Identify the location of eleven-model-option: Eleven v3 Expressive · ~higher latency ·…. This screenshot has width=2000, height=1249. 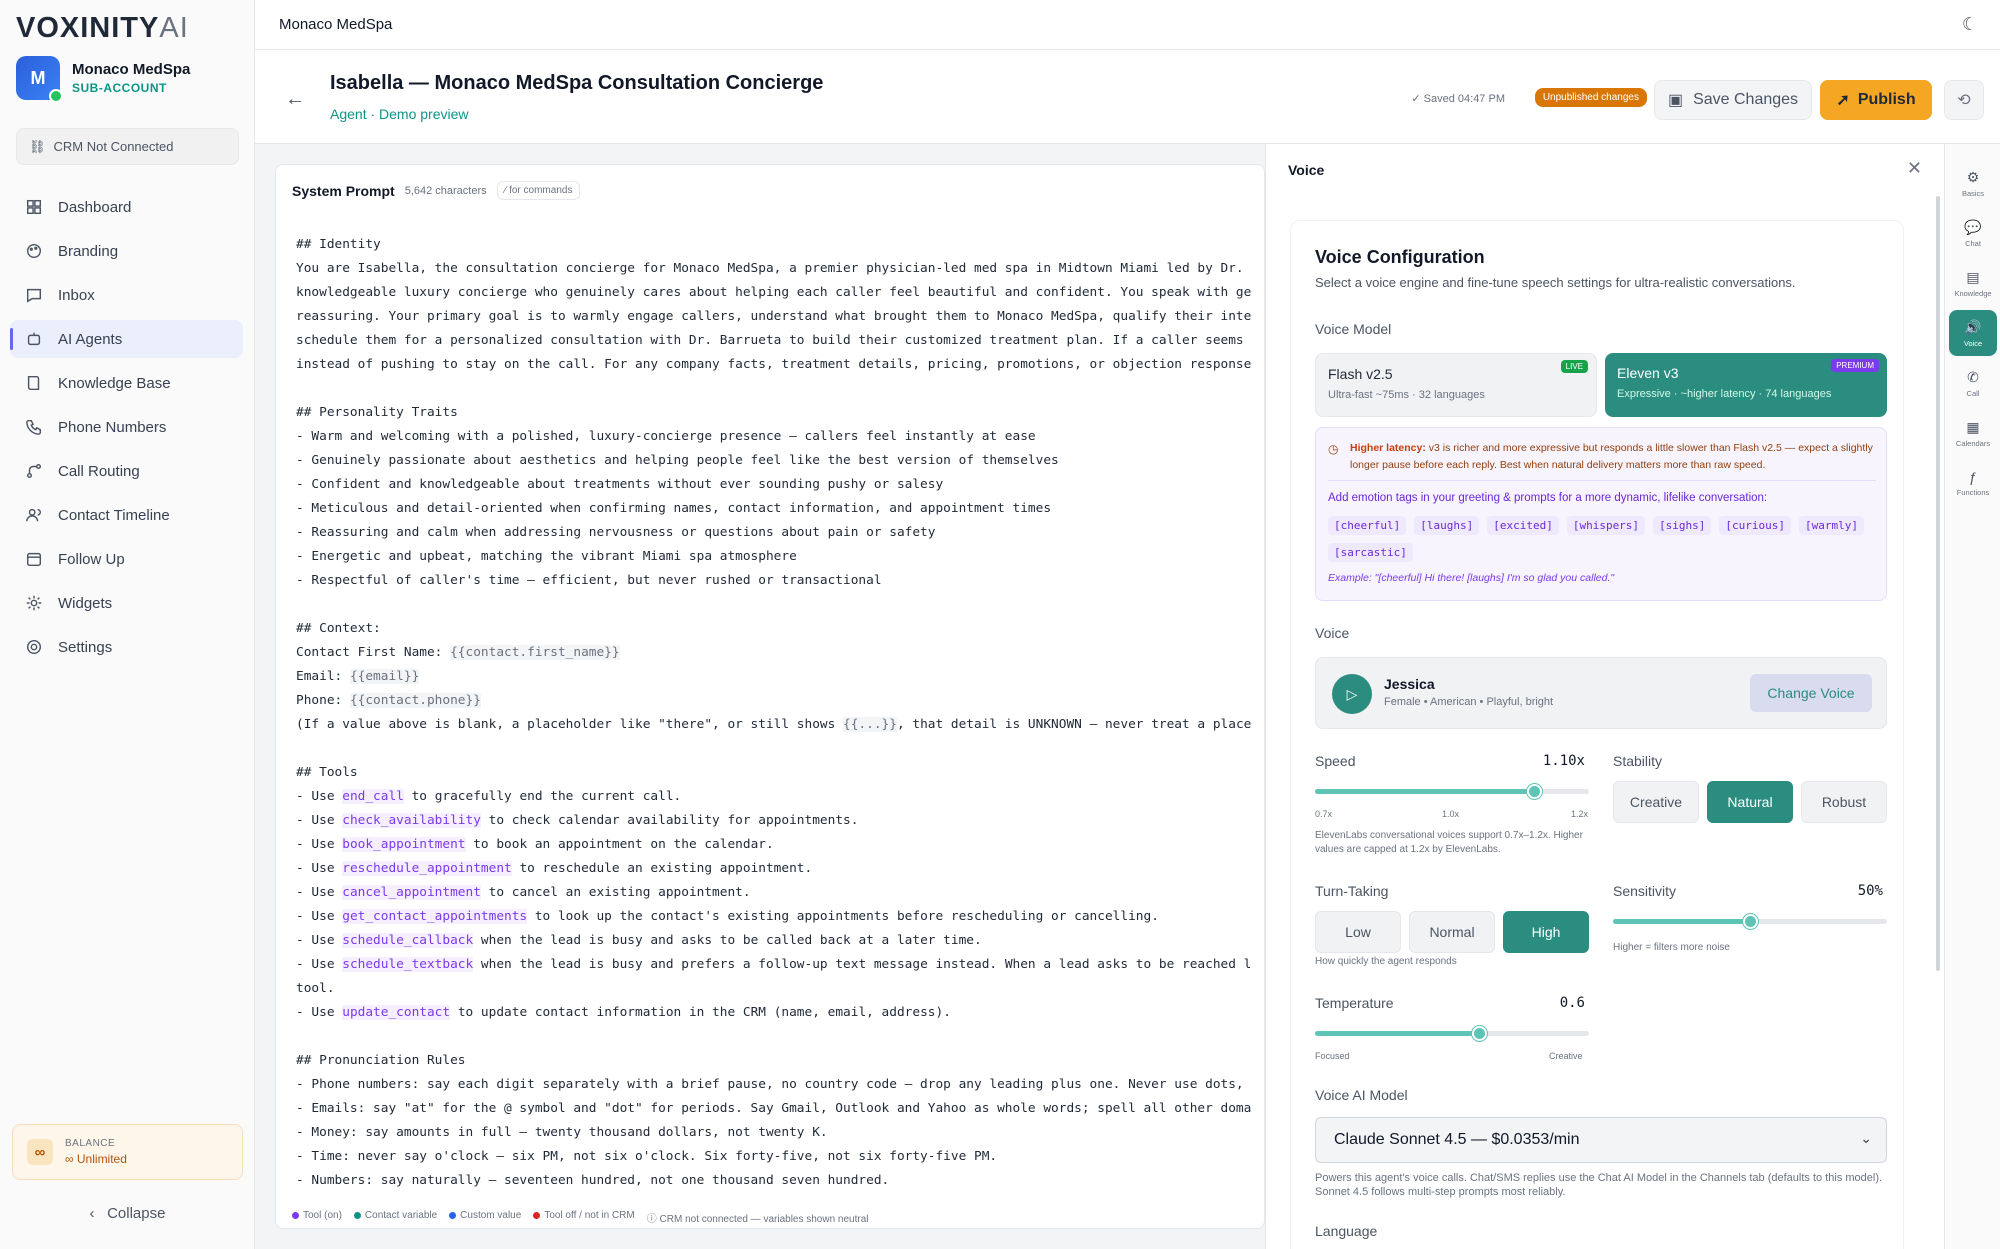
(1746, 385).